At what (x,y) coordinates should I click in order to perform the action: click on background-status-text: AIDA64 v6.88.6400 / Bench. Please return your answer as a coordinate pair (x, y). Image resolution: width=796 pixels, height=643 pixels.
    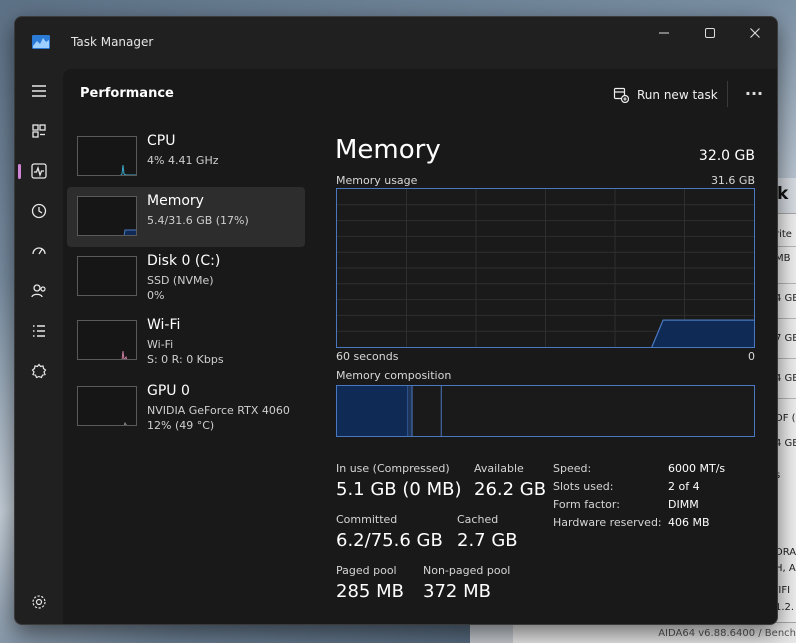
    Looking at the image, I should click on (727, 633).